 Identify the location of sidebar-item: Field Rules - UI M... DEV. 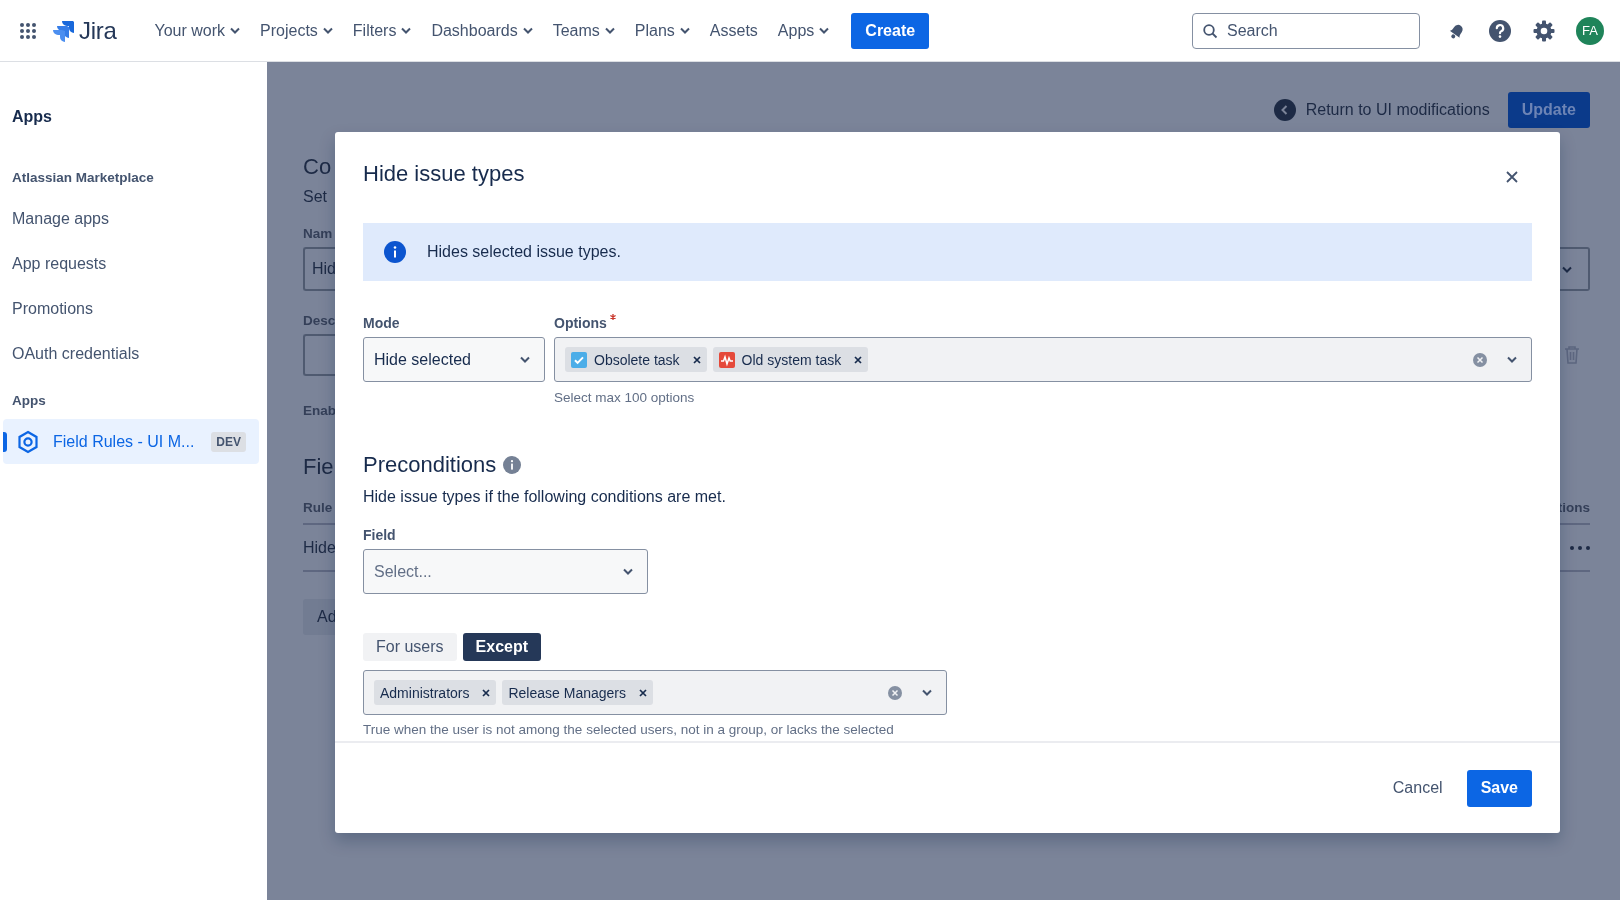
(131, 441).